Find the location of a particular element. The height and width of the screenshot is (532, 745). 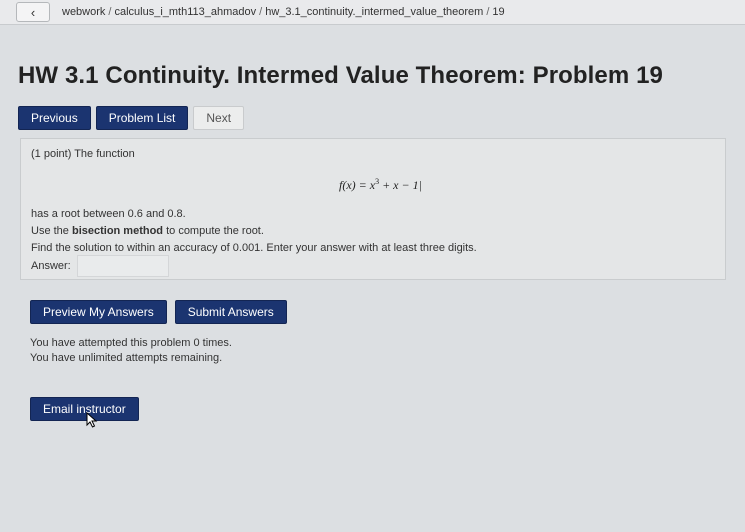

answer-row: Answer: is located at coordinates (100, 266).